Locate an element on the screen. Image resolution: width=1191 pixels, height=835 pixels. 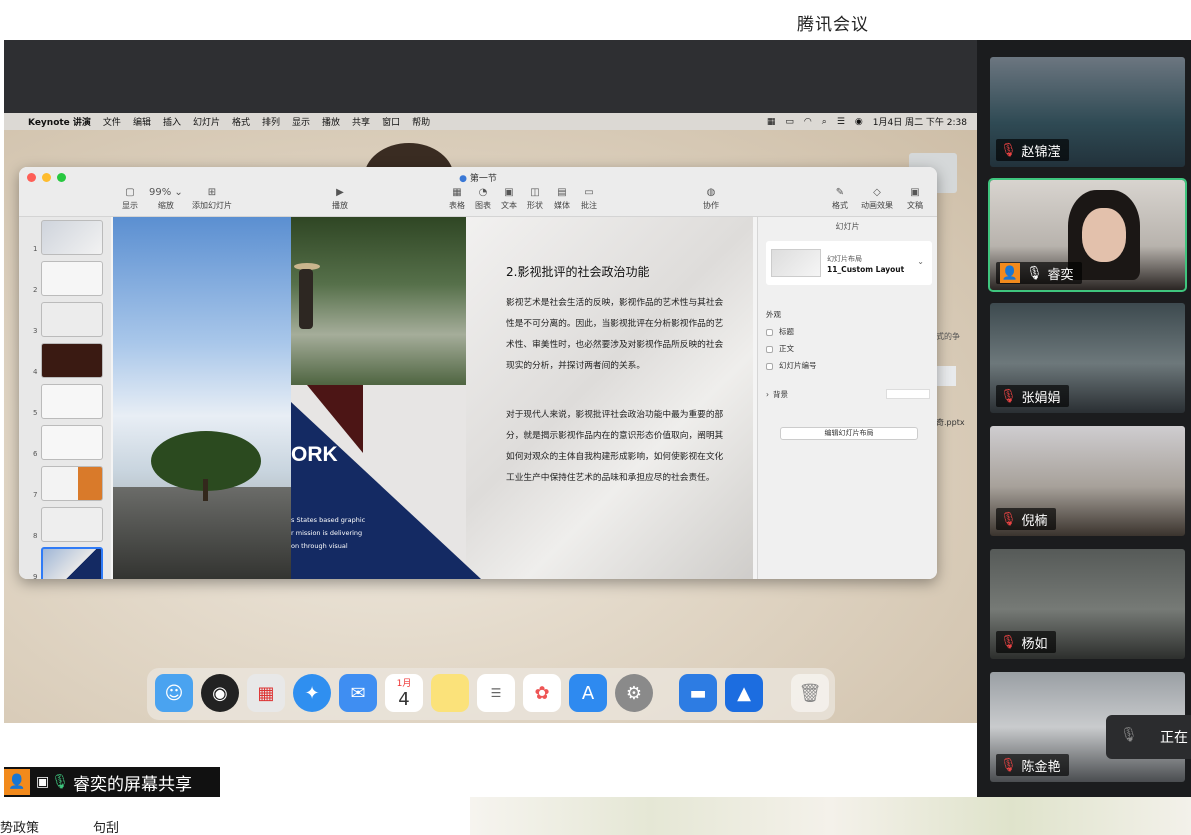
slide-thumb-selected is located at coordinates (72, 563).